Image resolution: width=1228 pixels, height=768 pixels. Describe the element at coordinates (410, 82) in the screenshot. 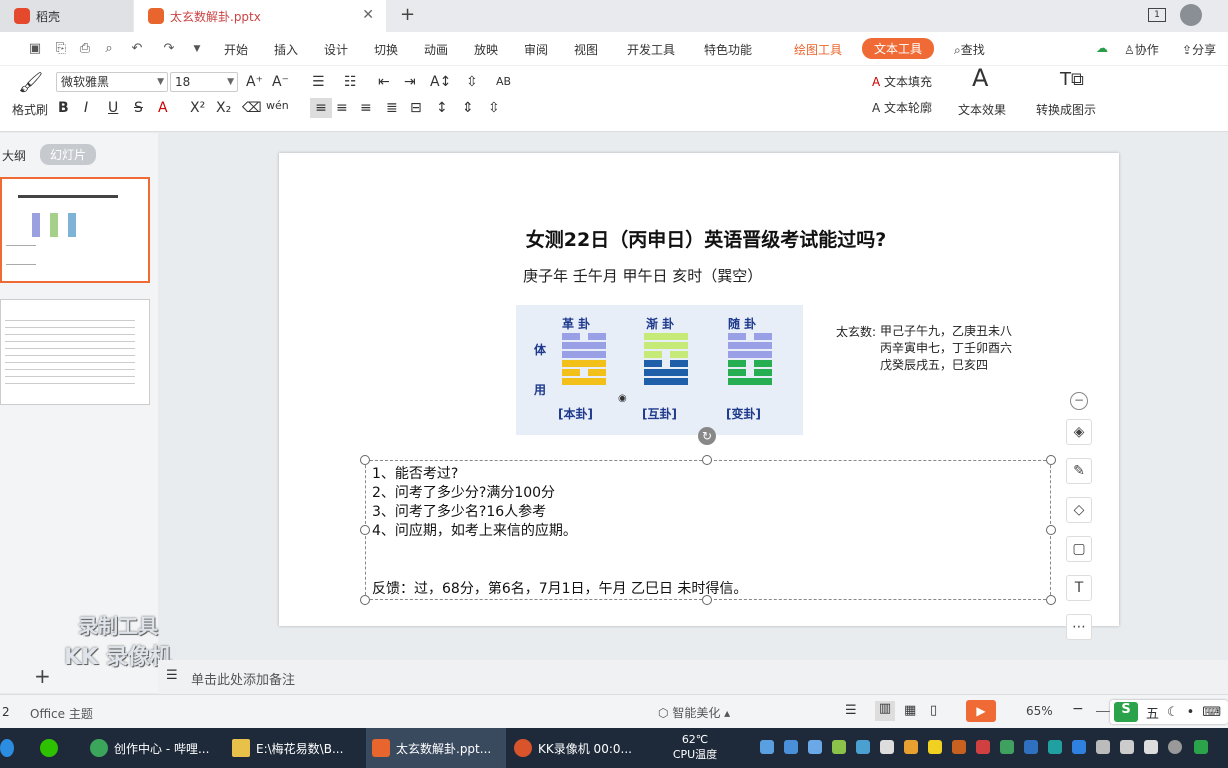

I see `increase-indent-icon: ⇥` at that location.